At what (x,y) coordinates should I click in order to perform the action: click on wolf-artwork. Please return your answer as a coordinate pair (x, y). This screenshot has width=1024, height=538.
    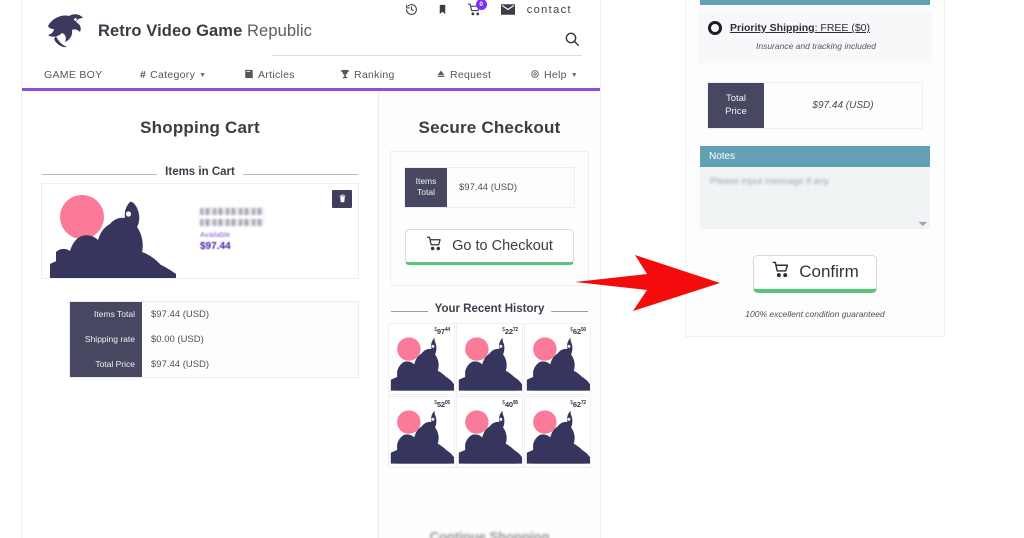
    Looking at the image, I should click on (114, 231).